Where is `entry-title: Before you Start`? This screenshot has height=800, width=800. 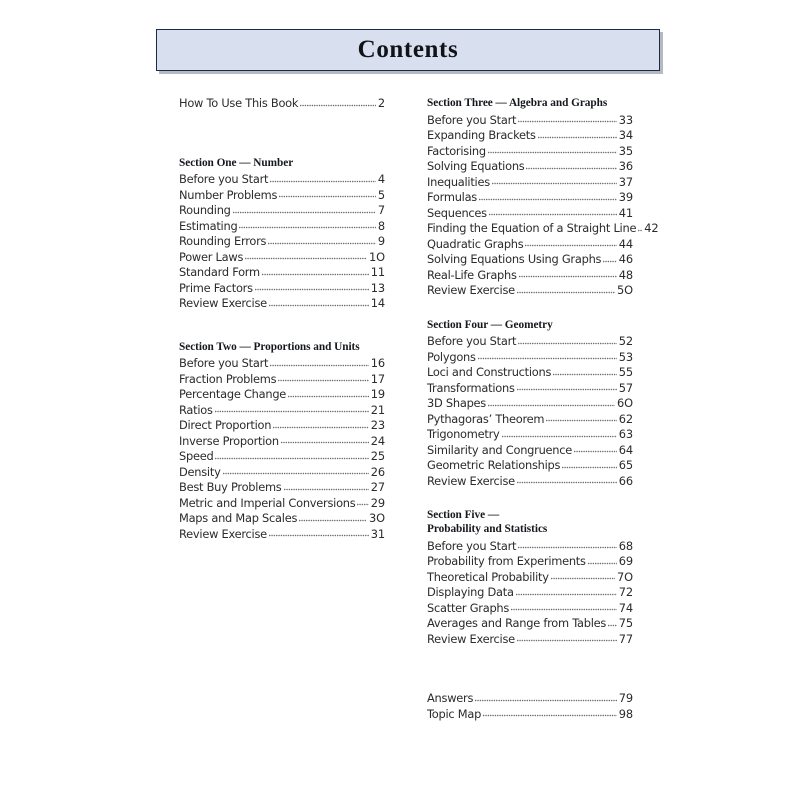
entry-title: Before you Start is located at coordinates (472, 119).